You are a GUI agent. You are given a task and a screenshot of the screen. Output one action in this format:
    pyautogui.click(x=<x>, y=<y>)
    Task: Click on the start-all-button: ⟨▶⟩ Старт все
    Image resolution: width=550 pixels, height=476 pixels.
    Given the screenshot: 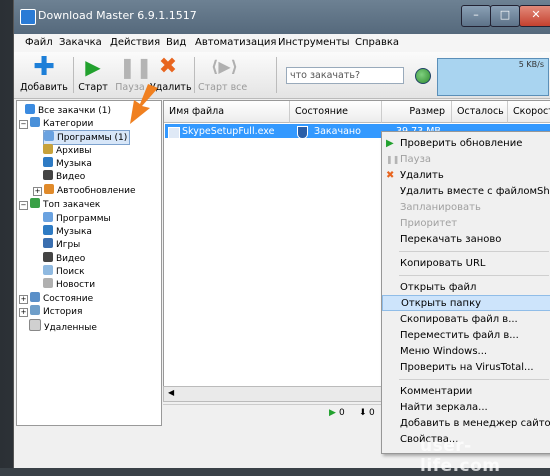 What is the action you would take?
    pyautogui.click(x=222, y=75)
    